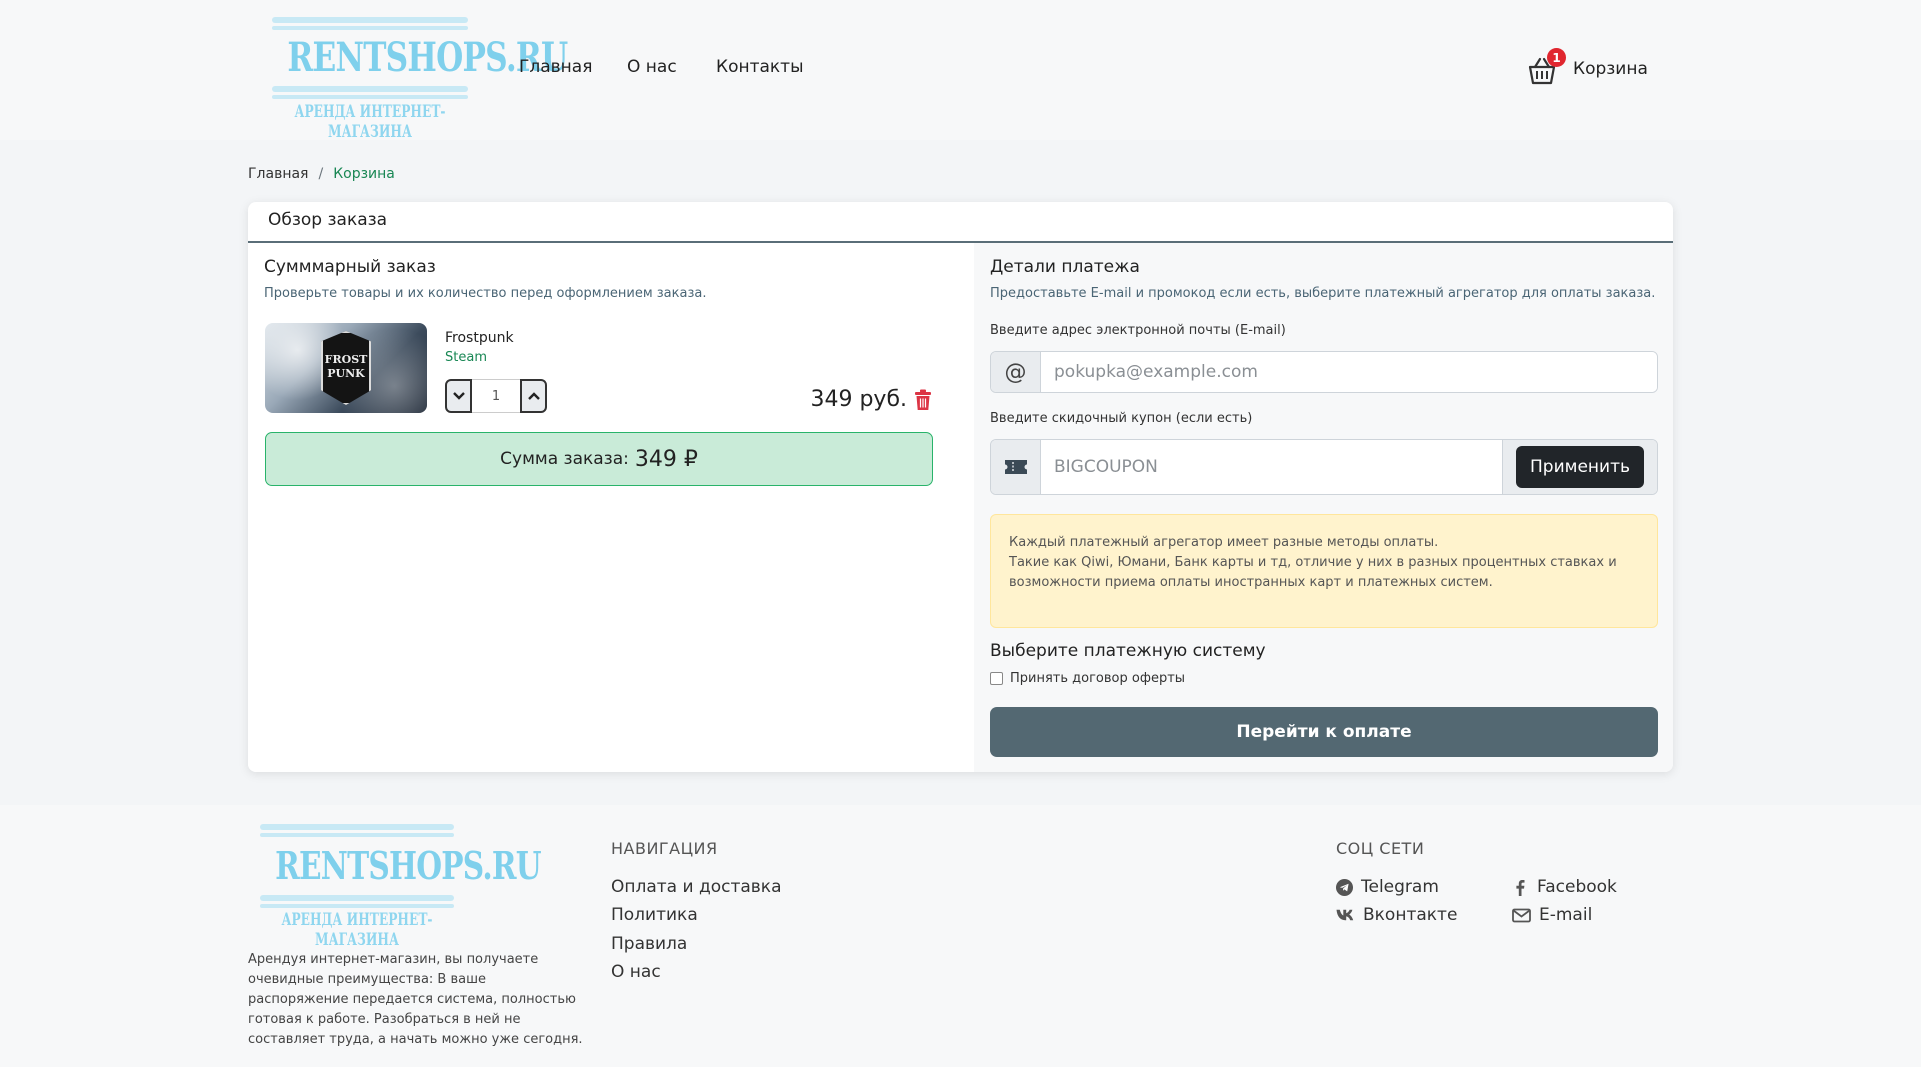 Image resolution: width=1921 pixels, height=1067 pixels. Describe the element at coordinates (1016, 467) in the screenshot. I see `ticket-icon` at that location.